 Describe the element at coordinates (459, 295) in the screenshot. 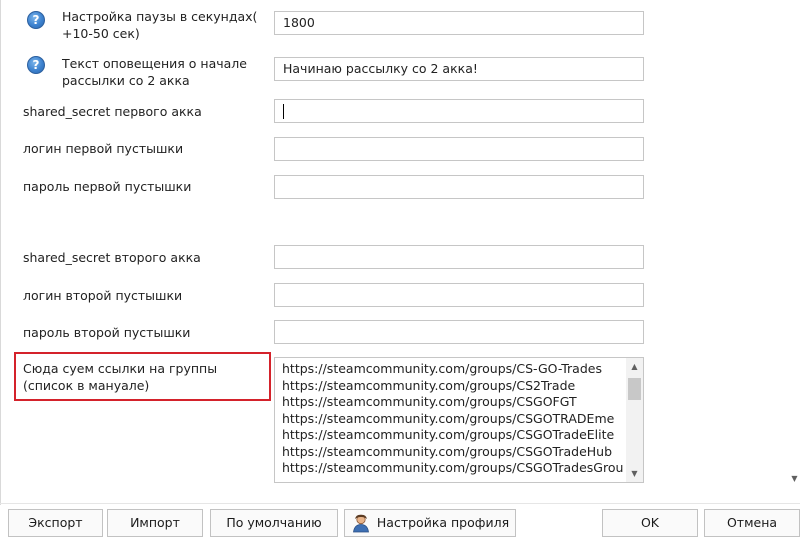

I see `login-2-input` at that location.